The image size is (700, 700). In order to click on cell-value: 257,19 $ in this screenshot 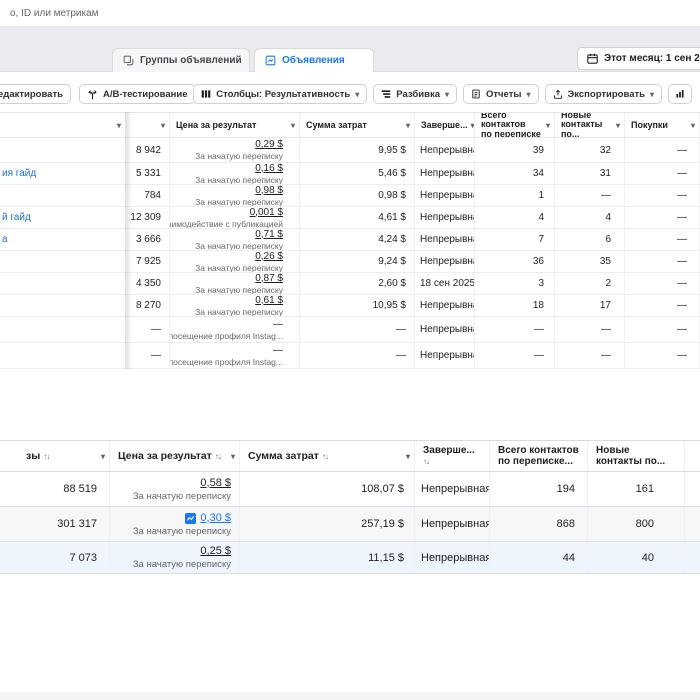, I will do `click(382, 524)`.